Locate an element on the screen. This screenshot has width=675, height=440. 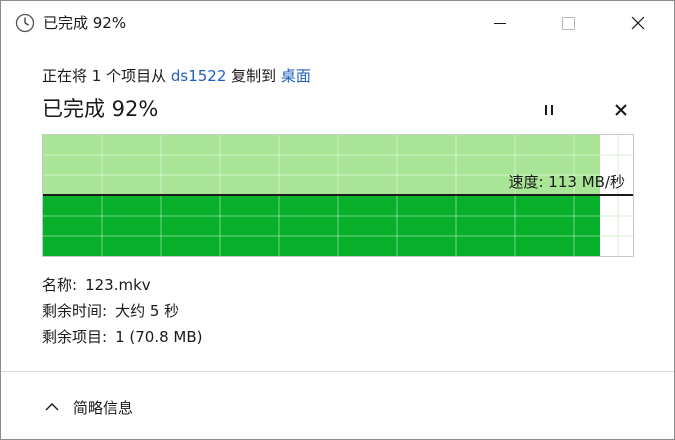
items-remaining-label: 剩余项目: is located at coordinates (75, 337).